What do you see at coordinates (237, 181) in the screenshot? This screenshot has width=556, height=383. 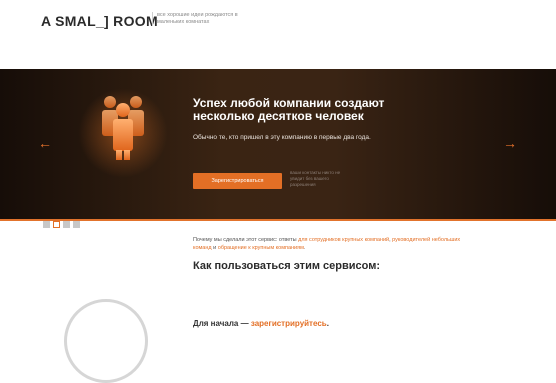 I see `register-button: Зарегистрироваться` at bounding box center [237, 181].